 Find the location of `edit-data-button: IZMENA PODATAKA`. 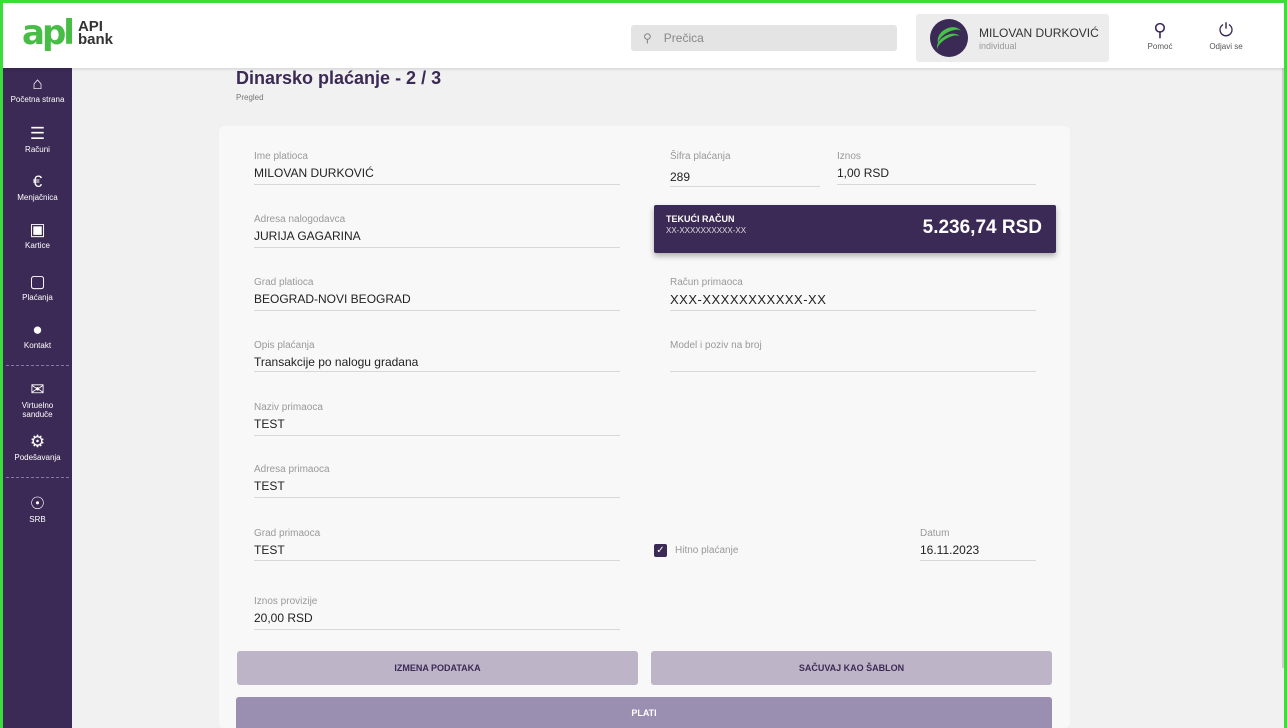

edit-data-button: IZMENA PODATAKA is located at coordinates (437, 668).